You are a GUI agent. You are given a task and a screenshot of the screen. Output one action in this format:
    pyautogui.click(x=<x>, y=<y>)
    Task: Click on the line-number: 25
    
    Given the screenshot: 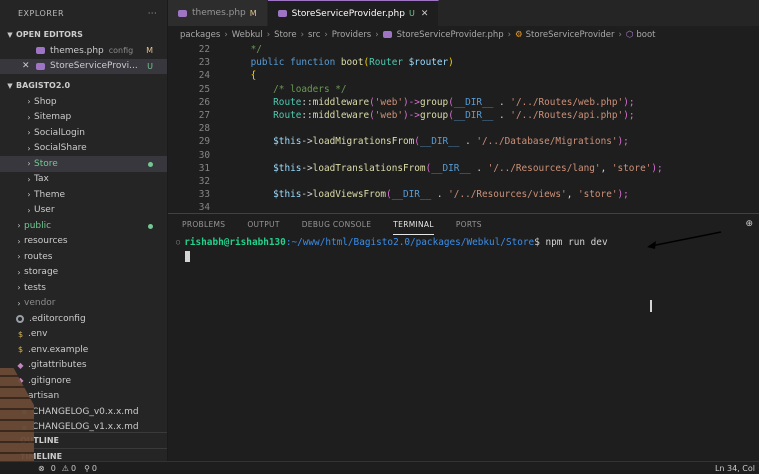 What is the action you would take?
    pyautogui.click(x=204, y=89)
    